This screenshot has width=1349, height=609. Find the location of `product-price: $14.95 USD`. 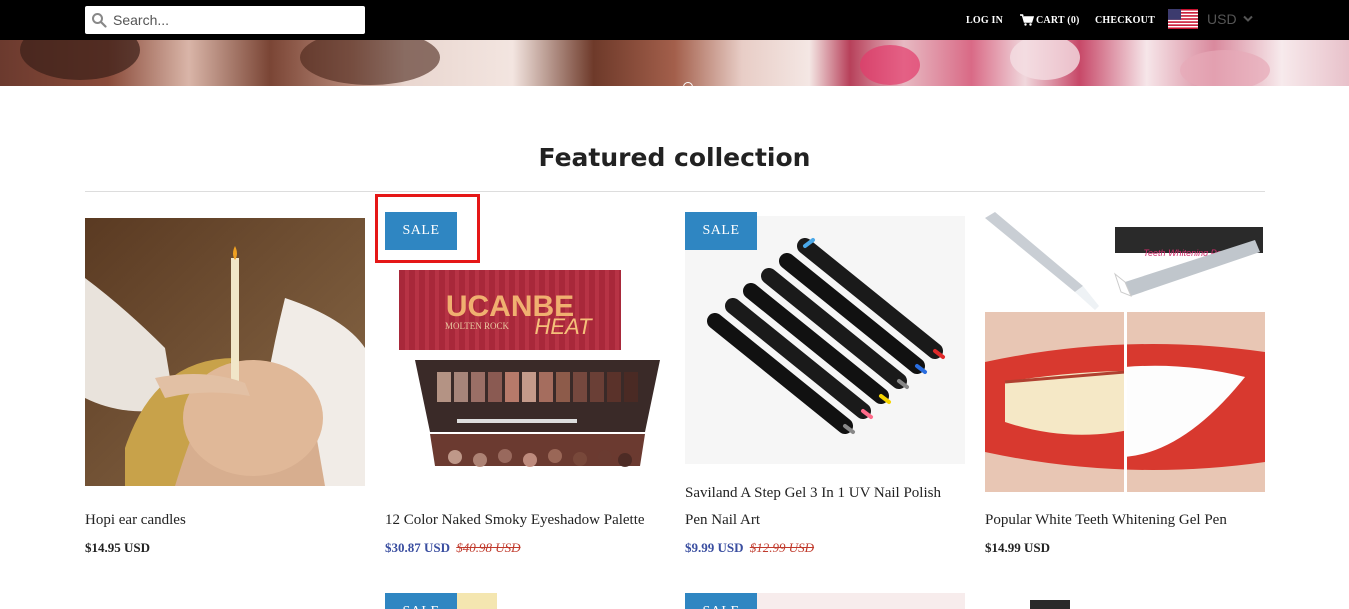

product-price: $14.95 USD is located at coordinates (117, 548).